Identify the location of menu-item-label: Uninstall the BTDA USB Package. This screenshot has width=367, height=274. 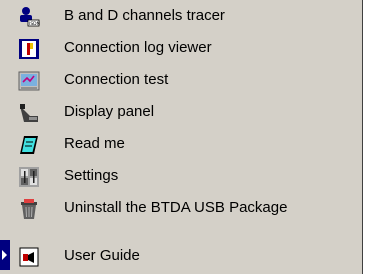
(176, 207).